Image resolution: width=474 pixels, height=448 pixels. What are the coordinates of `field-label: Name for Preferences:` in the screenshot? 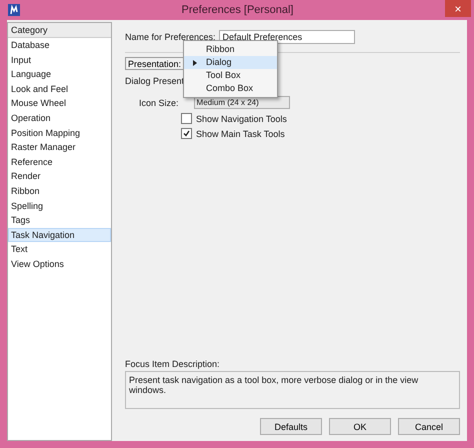 It's located at (170, 37).